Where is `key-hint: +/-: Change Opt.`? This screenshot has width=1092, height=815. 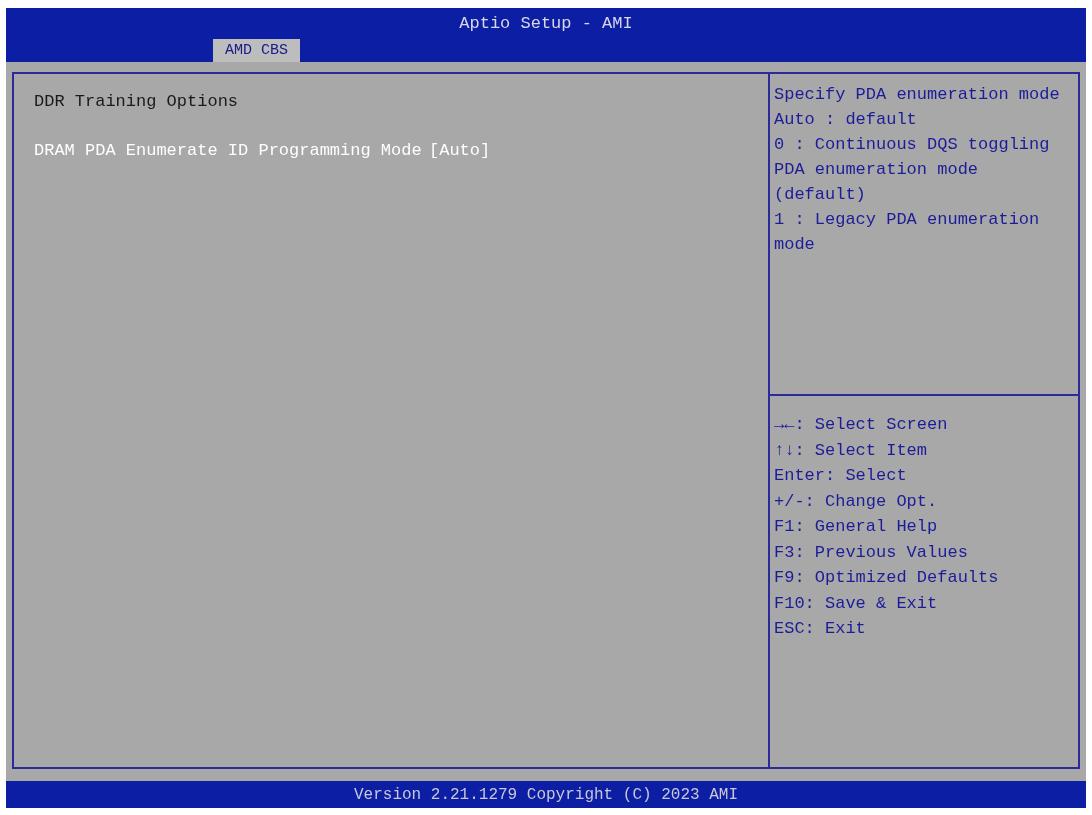 key-hint: +/-: Change Opt. is located at coordinates (856, 501).